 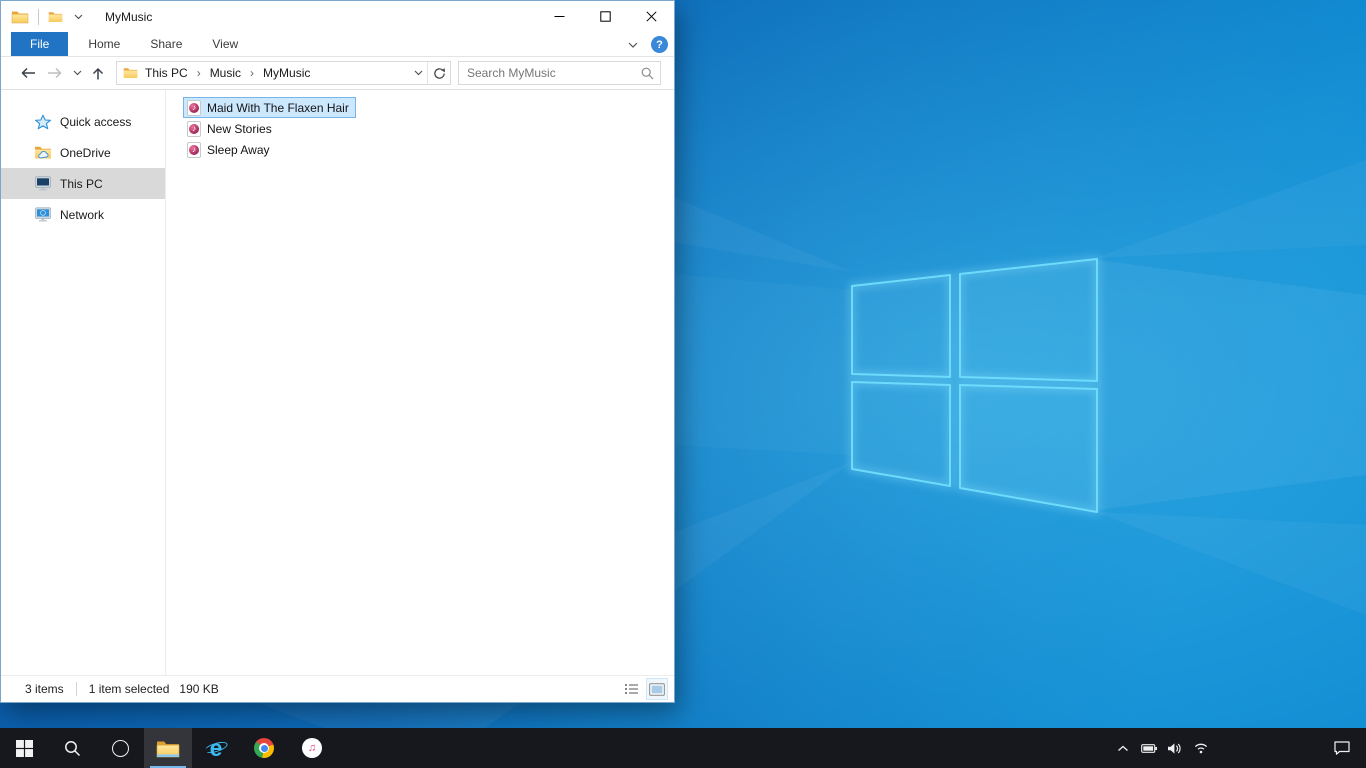 What do you see at coordinates (78, 17) in the screenshot?
I see `qat-customize-chevron-icon` at bounding box center [78, 17].